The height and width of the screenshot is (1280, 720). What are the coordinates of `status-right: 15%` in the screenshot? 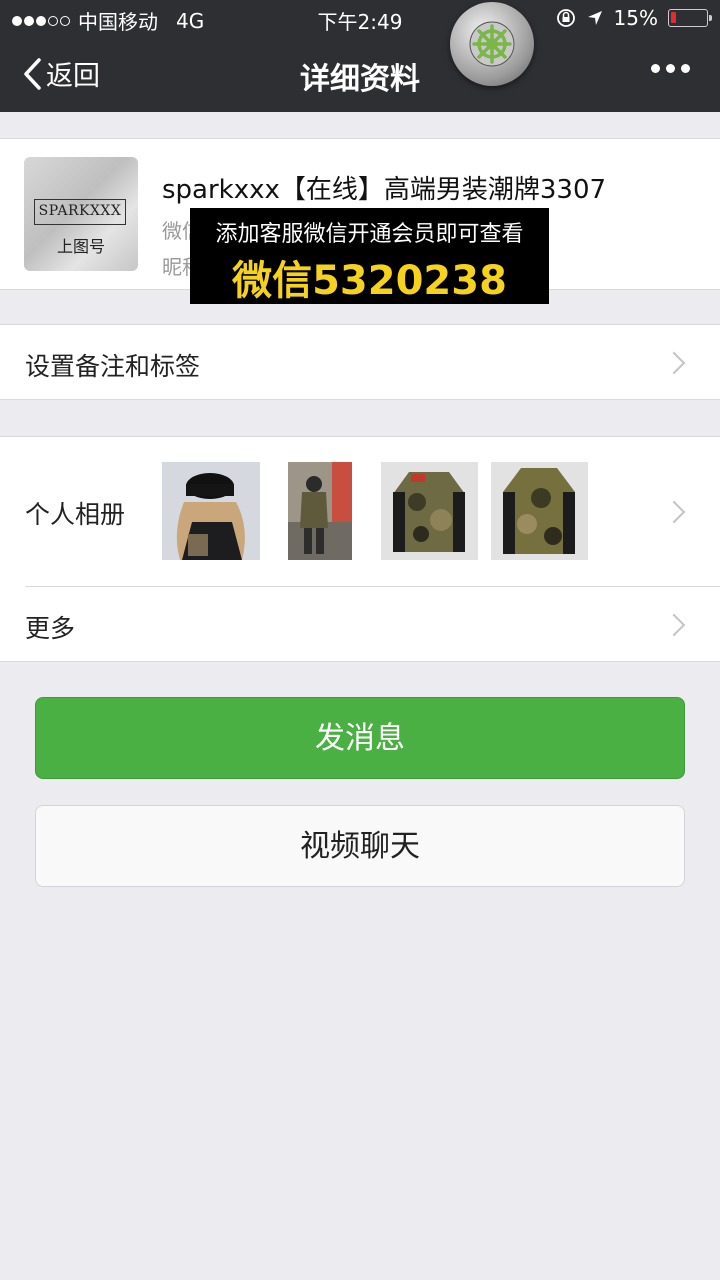 It's located at (634, 18).